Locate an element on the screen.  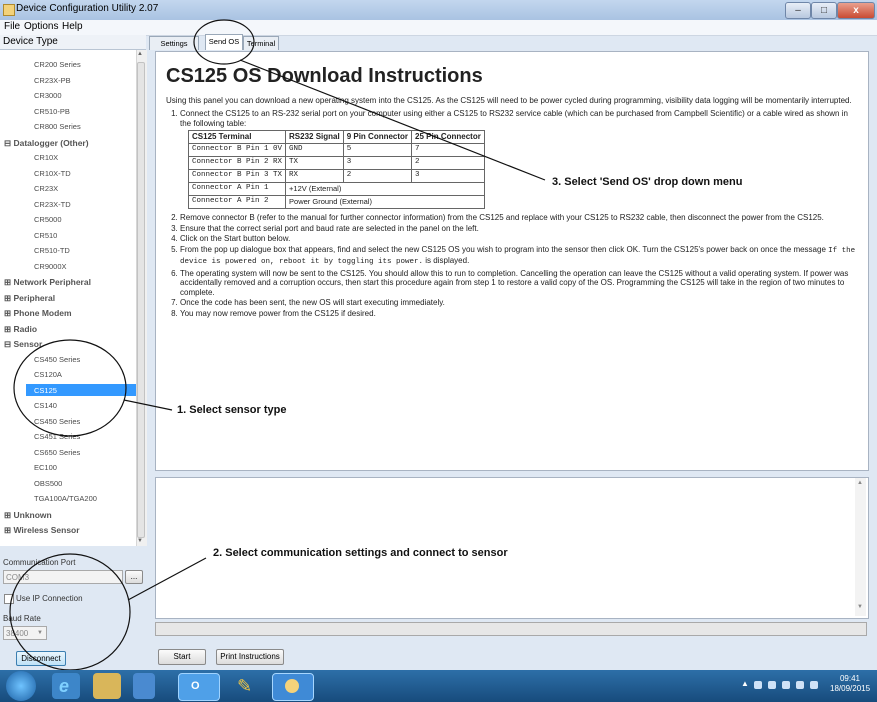
paint-icon: ✎ is located at coordinates (243, 686).